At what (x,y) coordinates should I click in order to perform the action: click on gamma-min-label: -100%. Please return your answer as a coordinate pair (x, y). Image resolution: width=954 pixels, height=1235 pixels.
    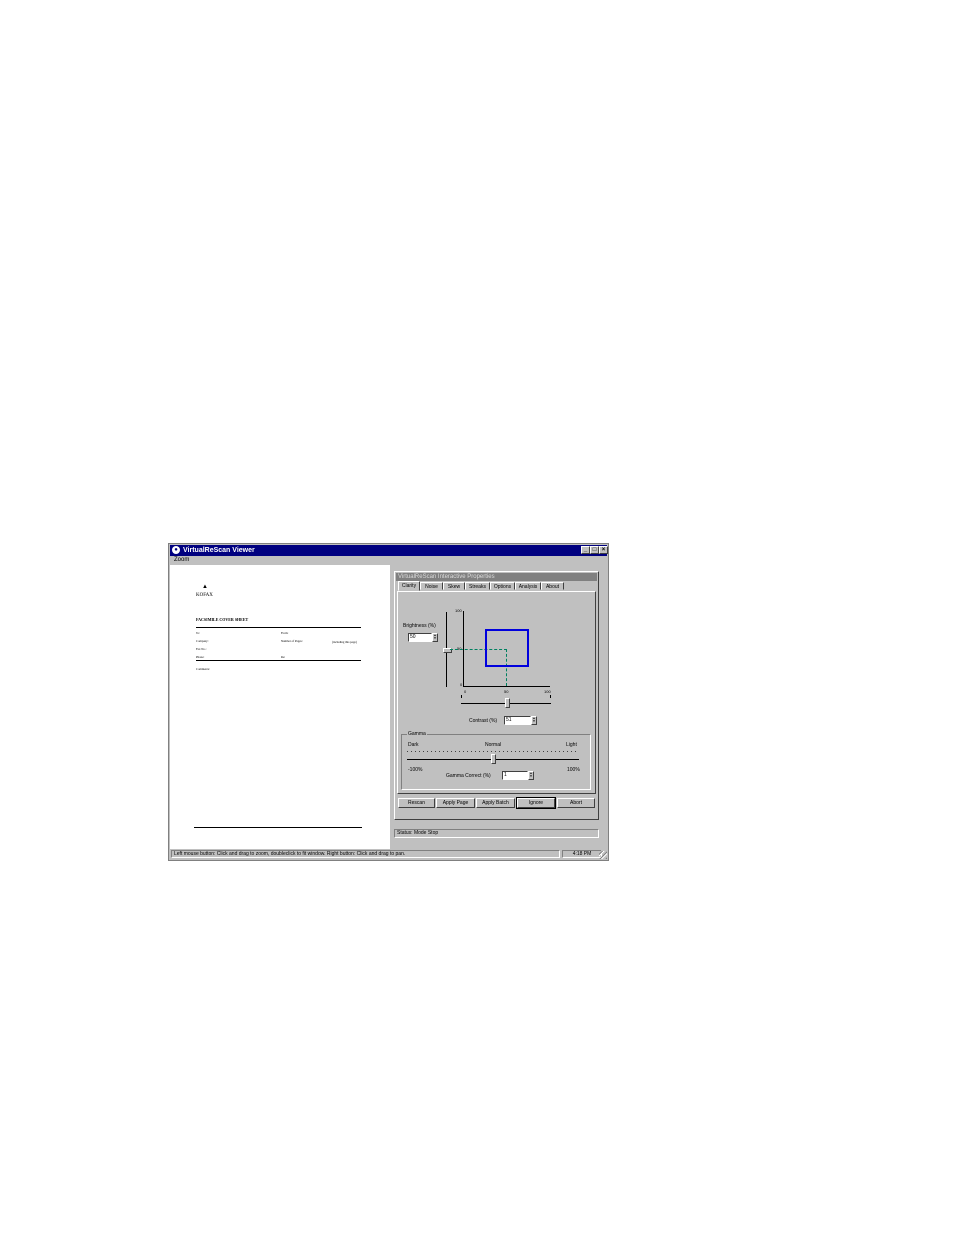
    Looking at the image, I should click on (415, 770).